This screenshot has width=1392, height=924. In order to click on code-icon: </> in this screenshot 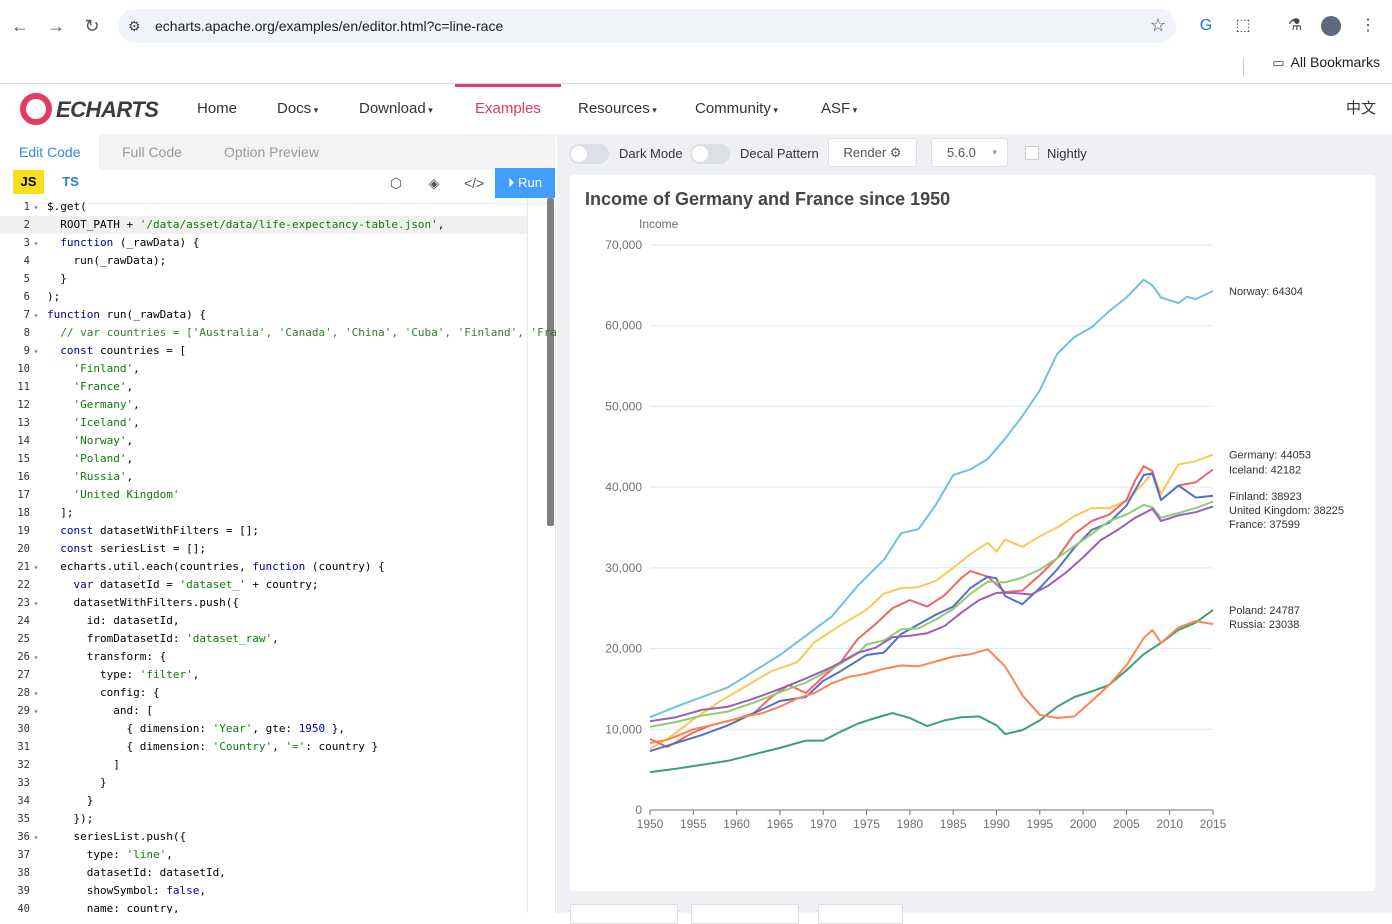, I will do `click(474, 183)`.